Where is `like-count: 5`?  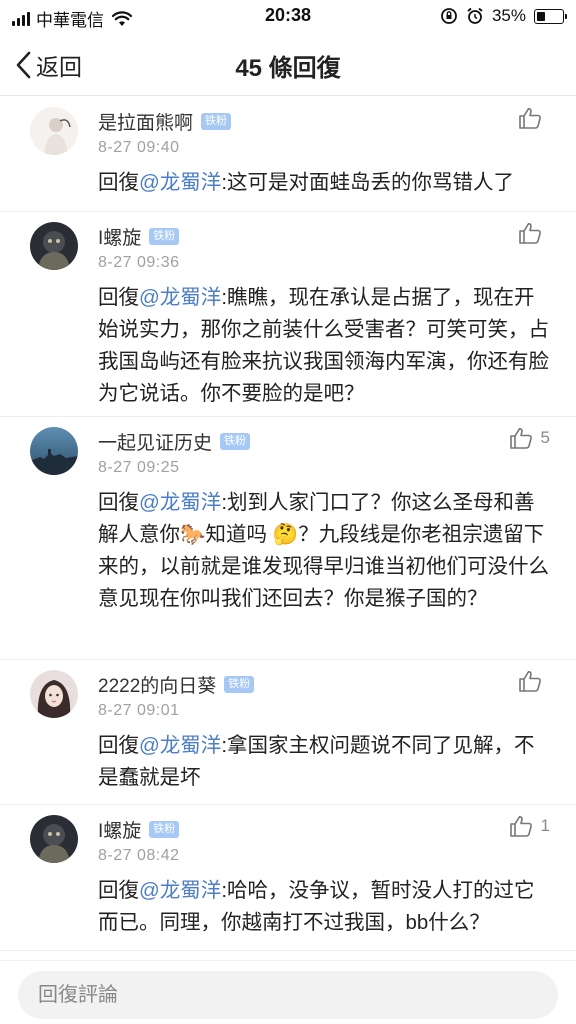 like-count: 5 is located at coordinates (545, 437).